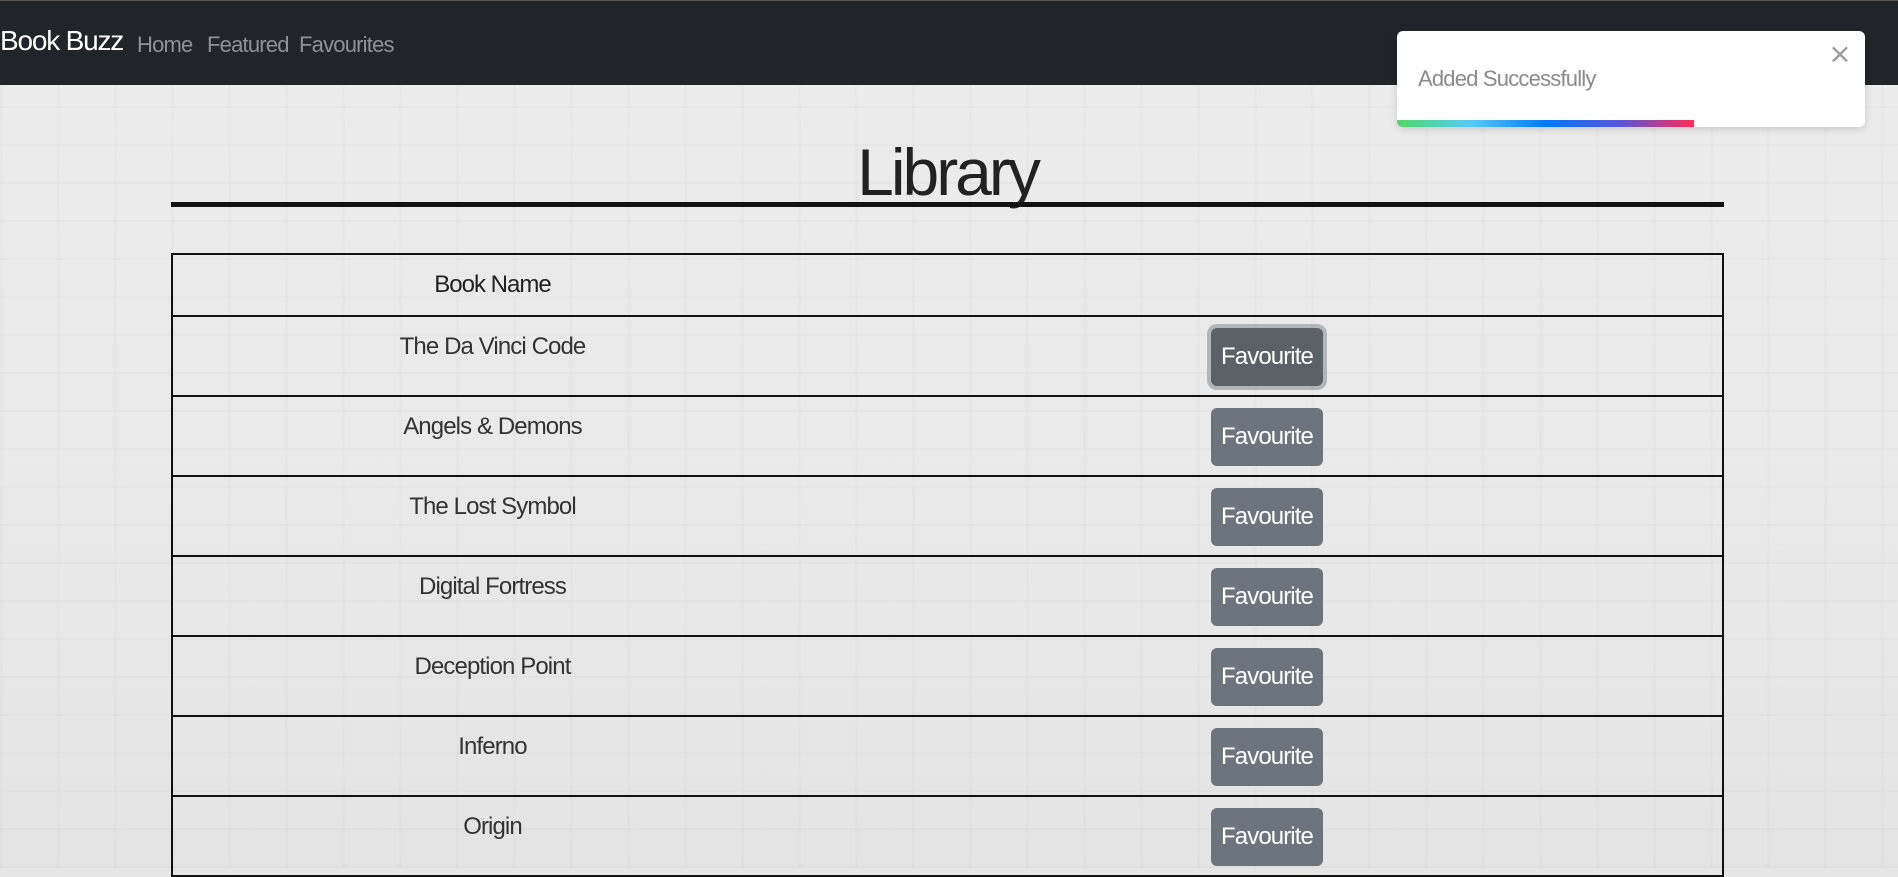  Describe the element at coordinates (165, 45) in the screenshot. I see `nav-link-home: Home` at that location.